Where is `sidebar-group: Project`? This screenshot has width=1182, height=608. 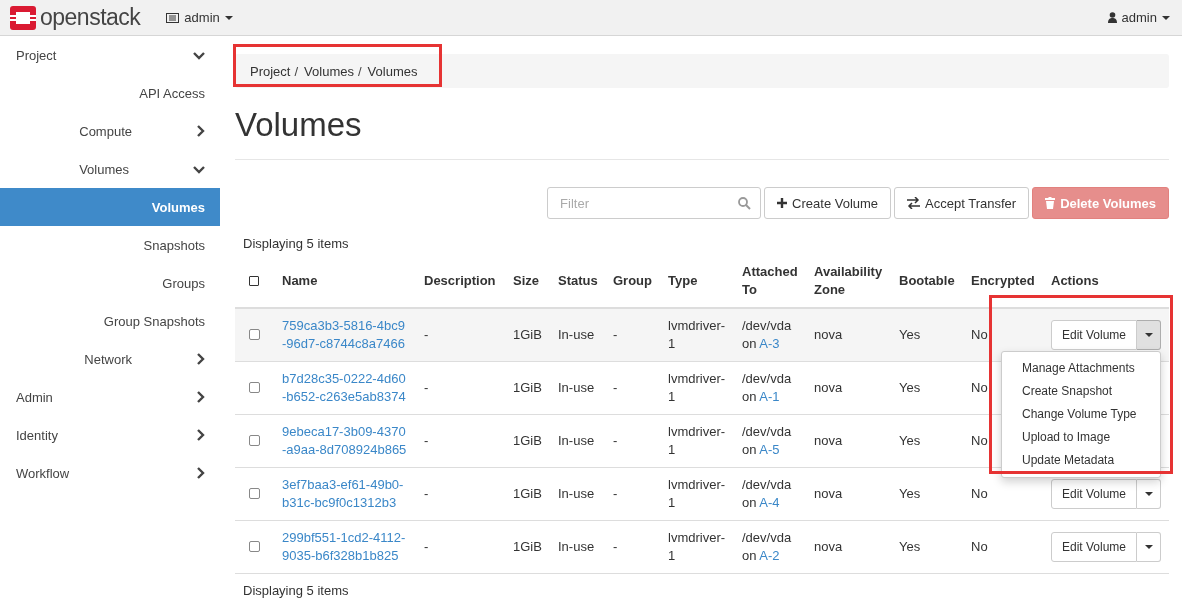
sidebar-group: Project is located at coordinates (110, 55).